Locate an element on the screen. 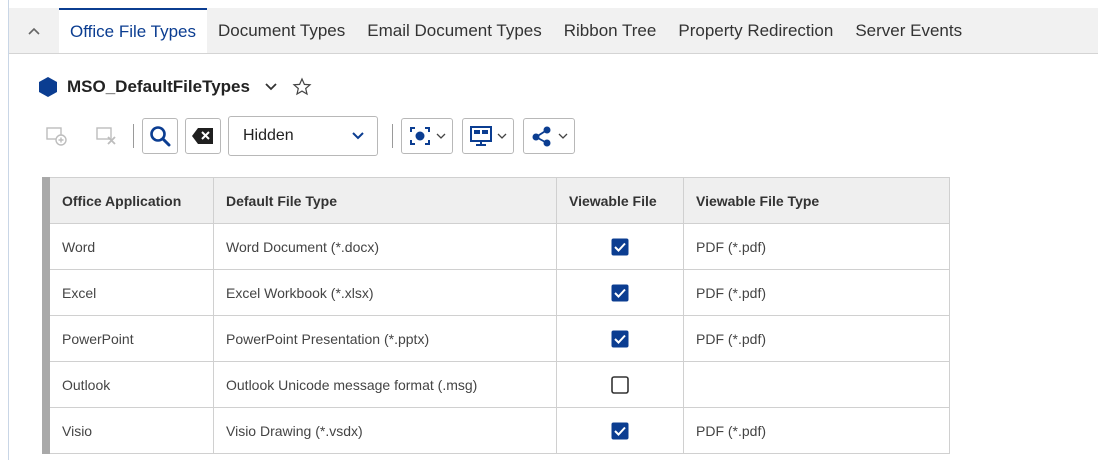 Image resolution: width=1098 pixels, height=460 pixels. cell-office-application: Outlook is located at coordinates (131, 384).